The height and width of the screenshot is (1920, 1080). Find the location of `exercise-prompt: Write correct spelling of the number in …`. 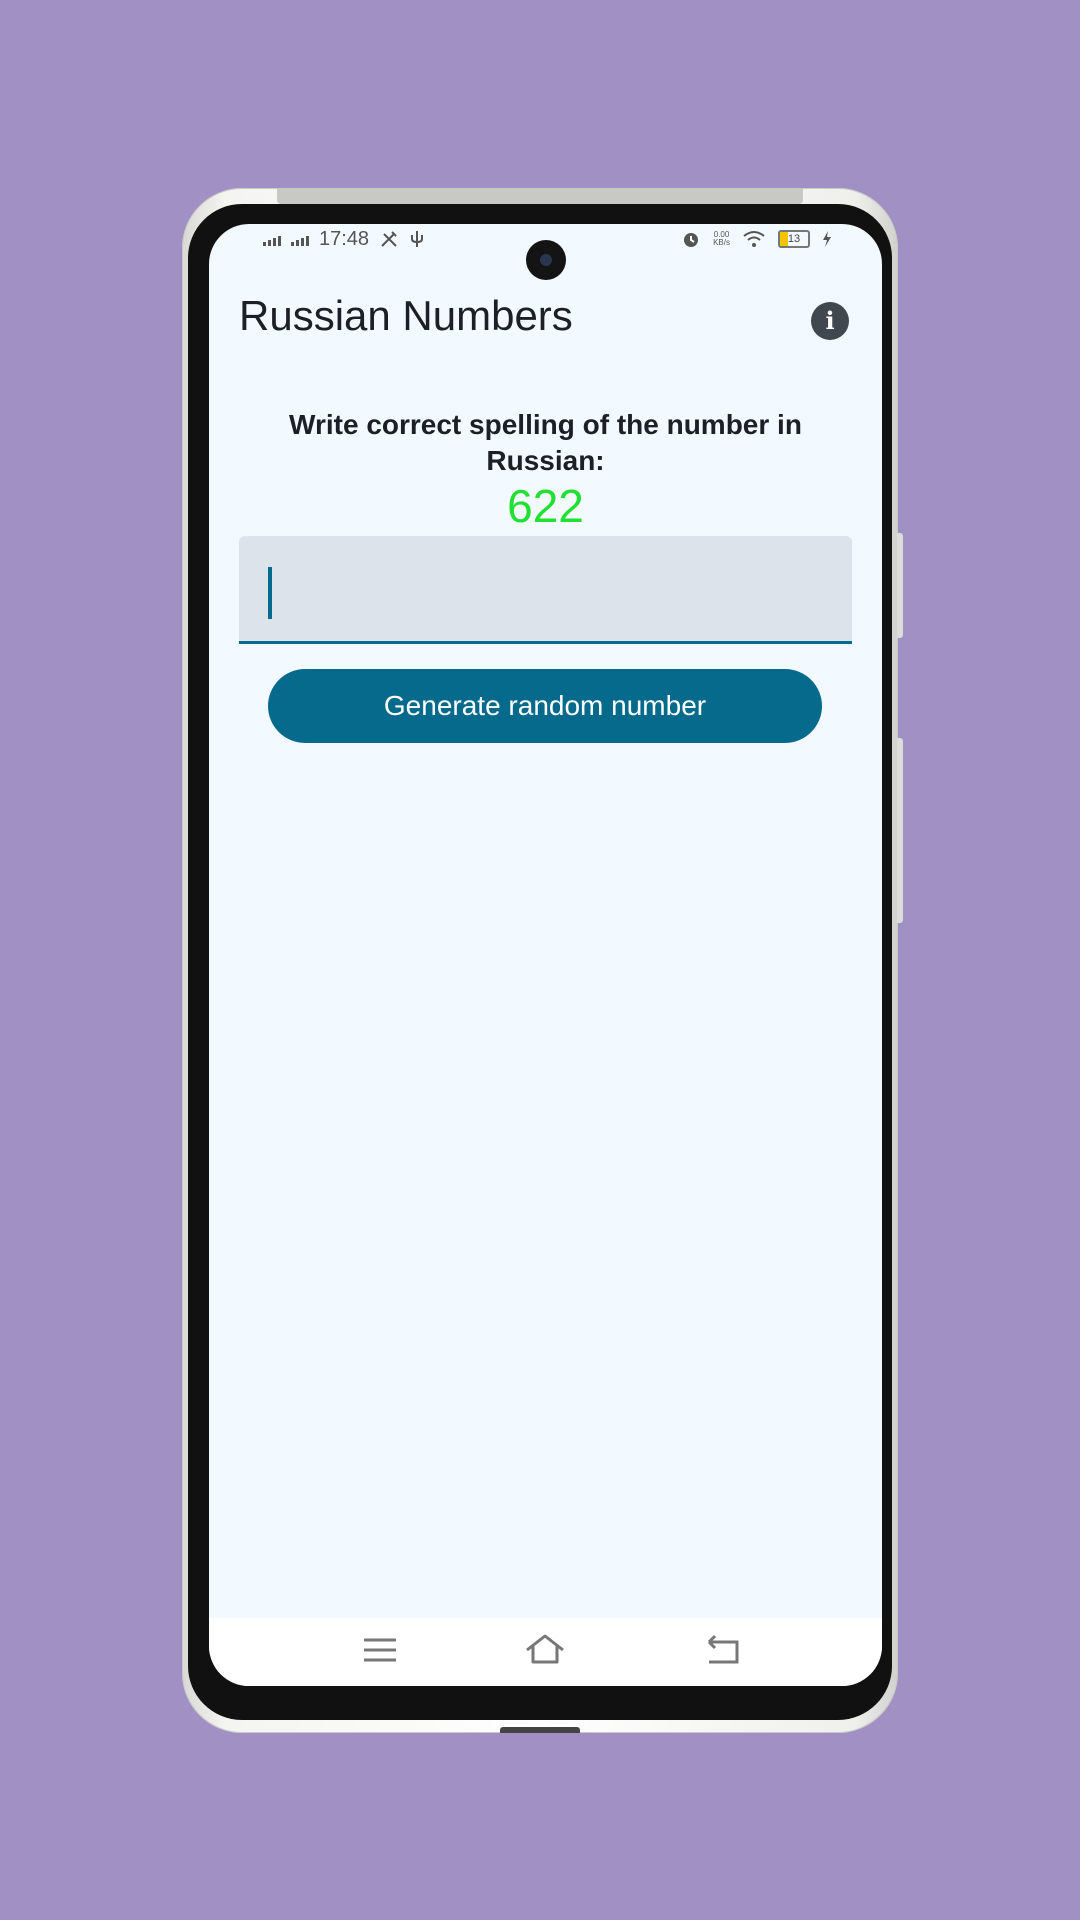

exercise-prompt: Write correct spelling of the number in … is located at coordinates (545, 442).